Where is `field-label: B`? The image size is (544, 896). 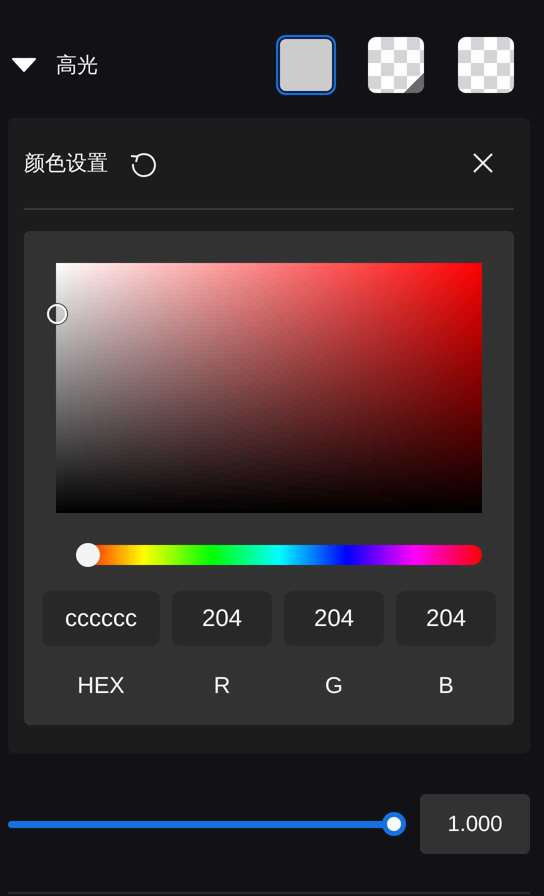 field-label: B is located at coordinates (446, 685).